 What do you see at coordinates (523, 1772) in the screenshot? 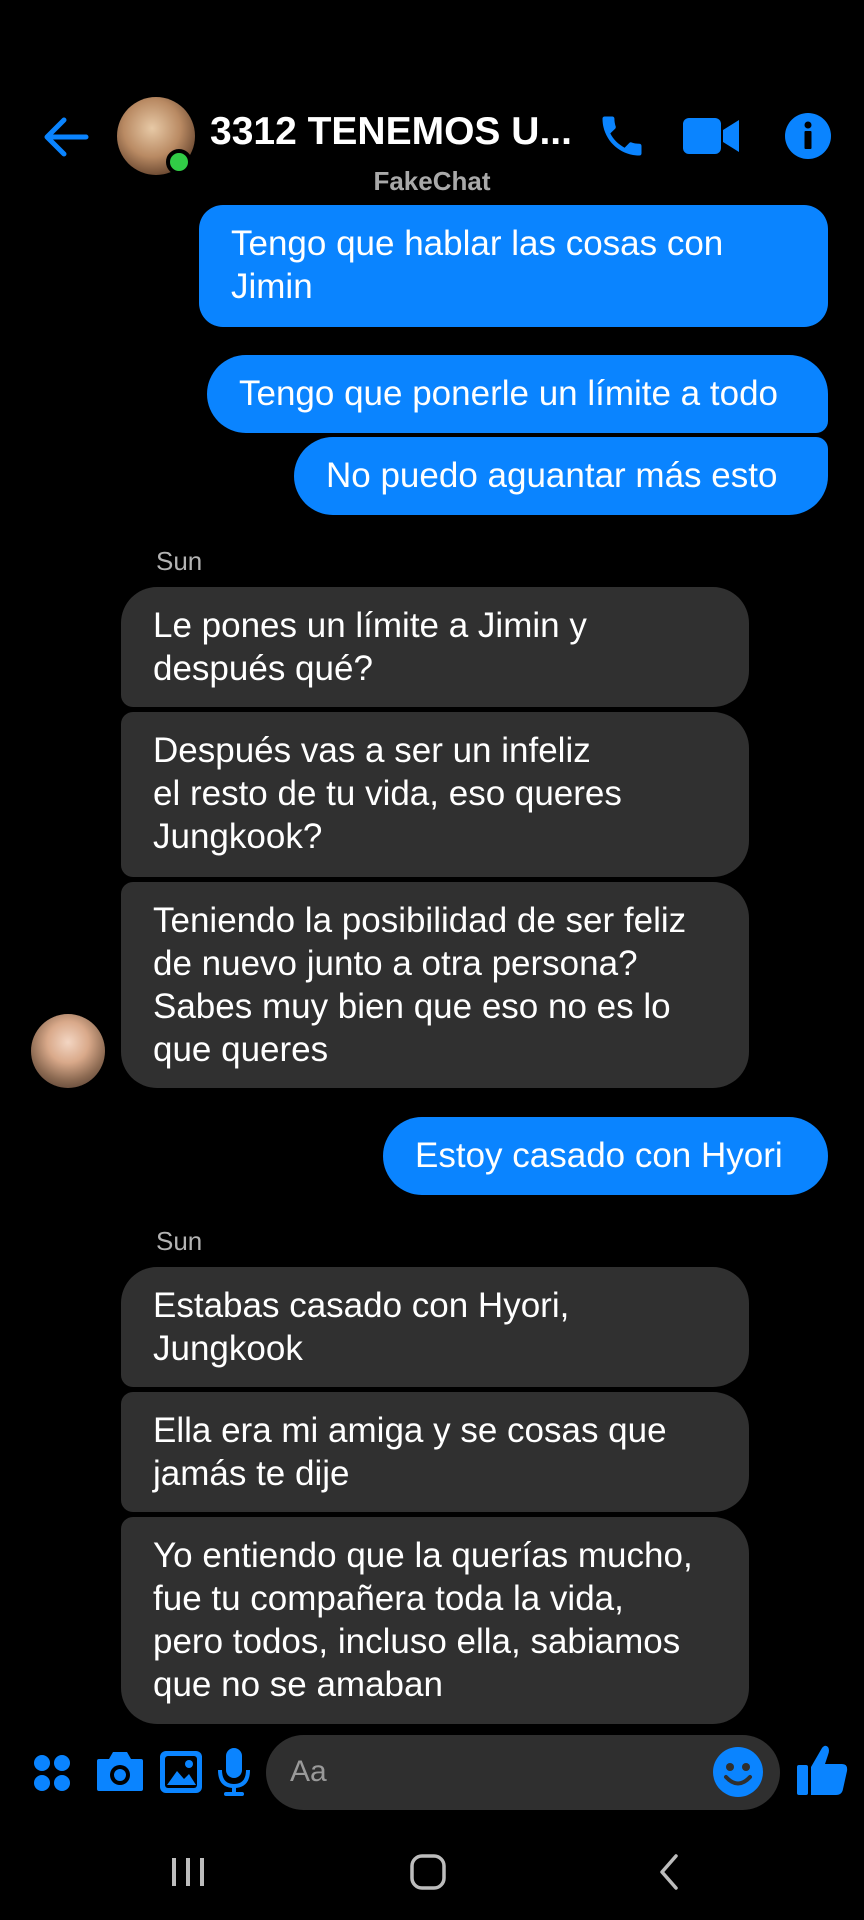
I see `message-input` at bounding box center [523, 1772].